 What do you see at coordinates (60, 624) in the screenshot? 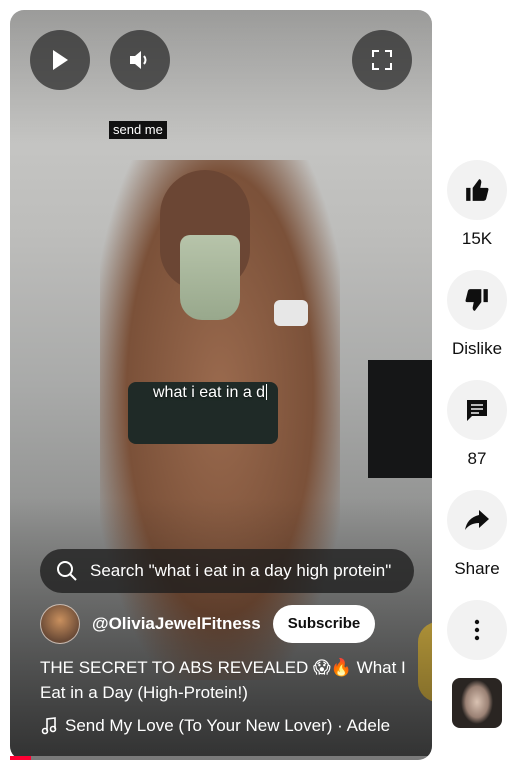
I see `channel-avatar` at bounding box center [60, 624].